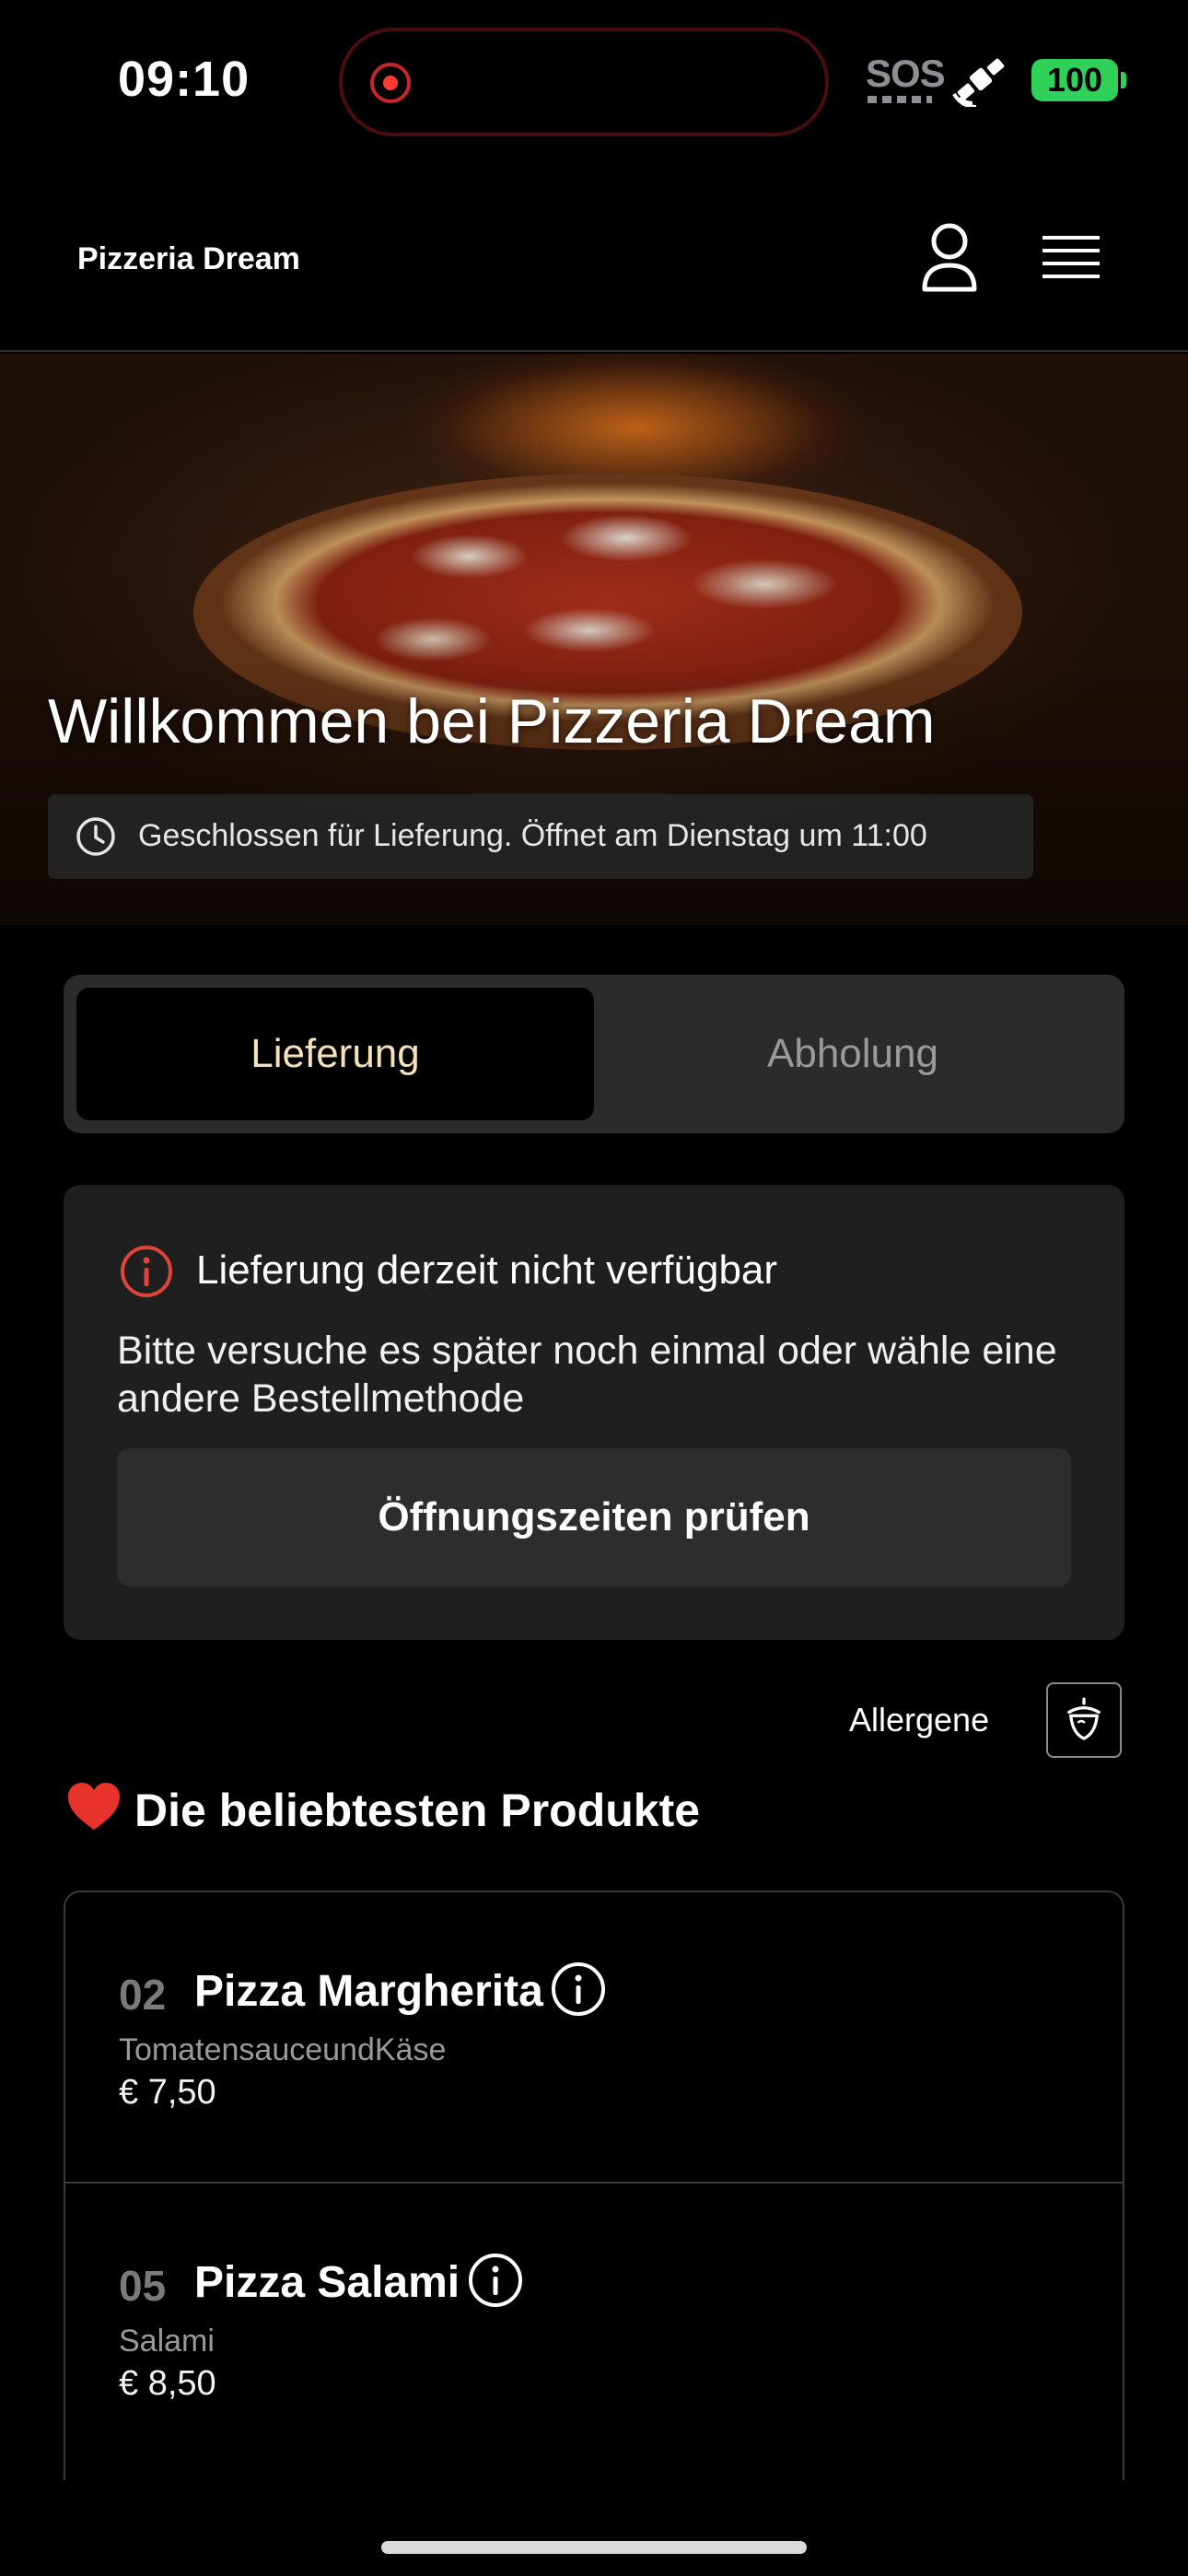  I want to click on sos-indicator: SOS, so click(906, 73).